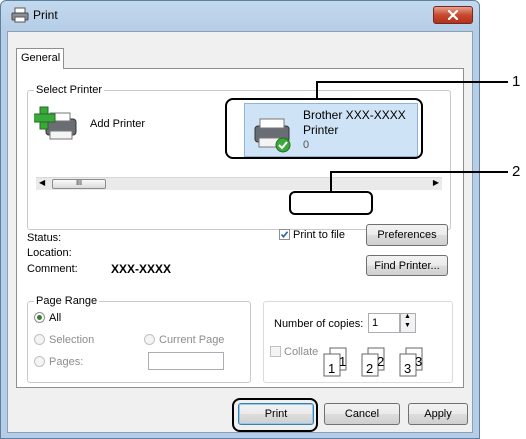 The width and height of the screenshot is (526, 439). What do you see at coordinates (516, 171) in the screenshot?
I see `callout-number-2: 2` at bounding box center [516, 171].